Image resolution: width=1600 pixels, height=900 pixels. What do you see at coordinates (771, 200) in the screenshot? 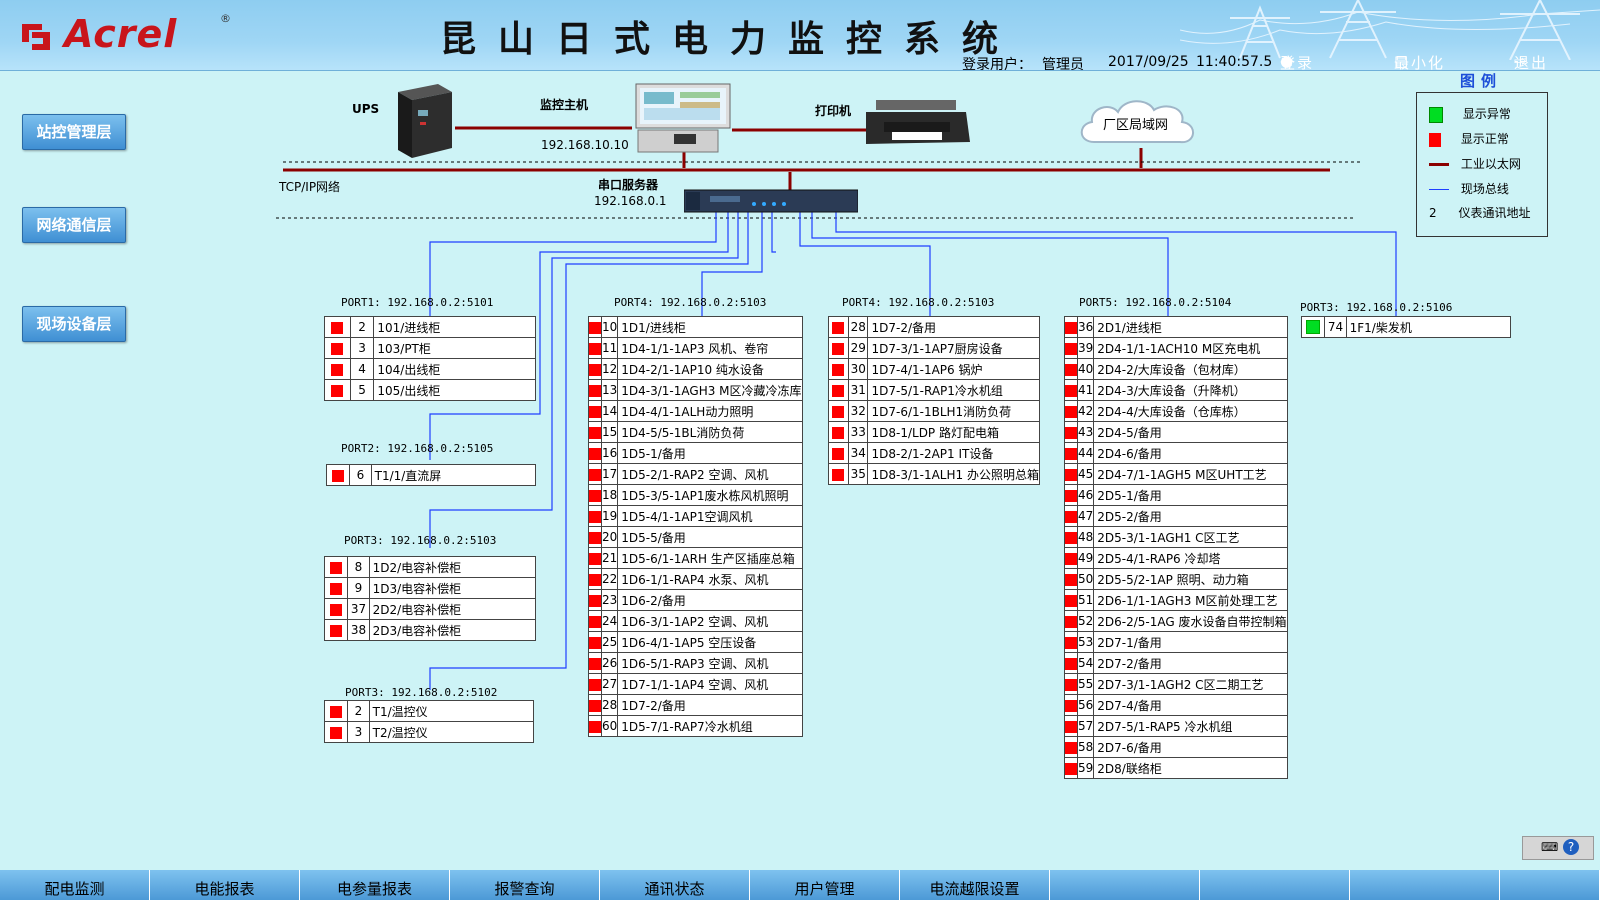
I see `serial-server-icon` at bounding box center [771, 200].